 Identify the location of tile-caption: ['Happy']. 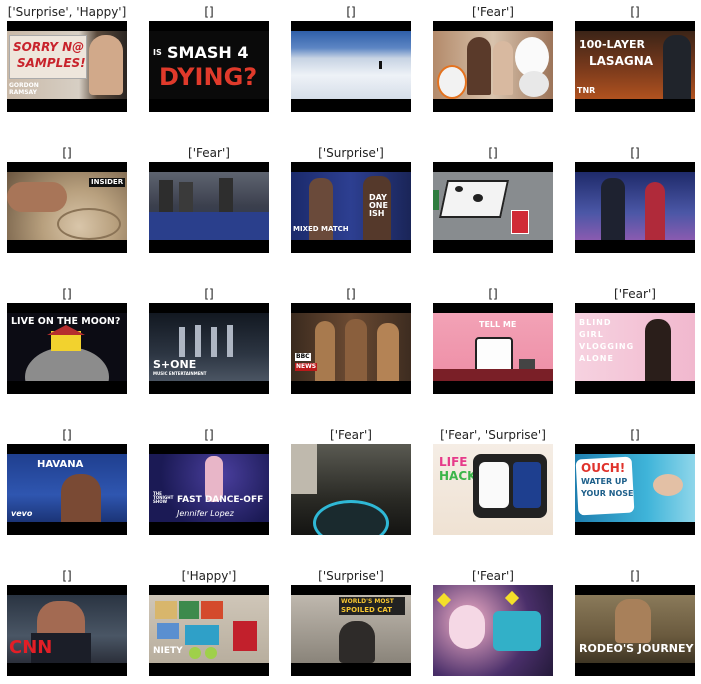
(209, 576).